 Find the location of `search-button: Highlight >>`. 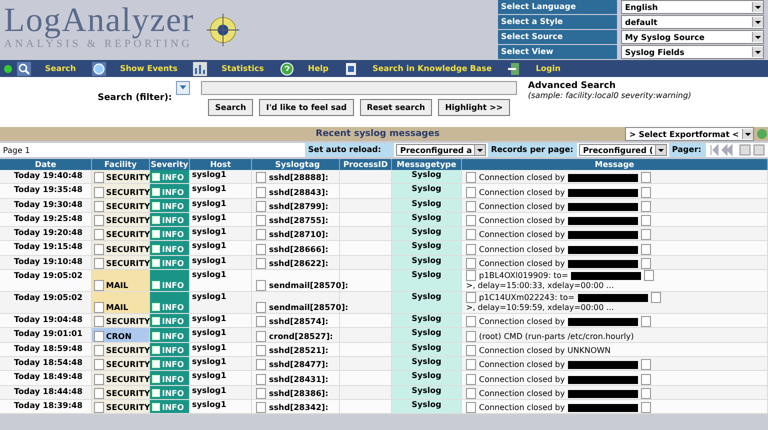

search-button: Highlight >> is located at coordinates (474, 107).